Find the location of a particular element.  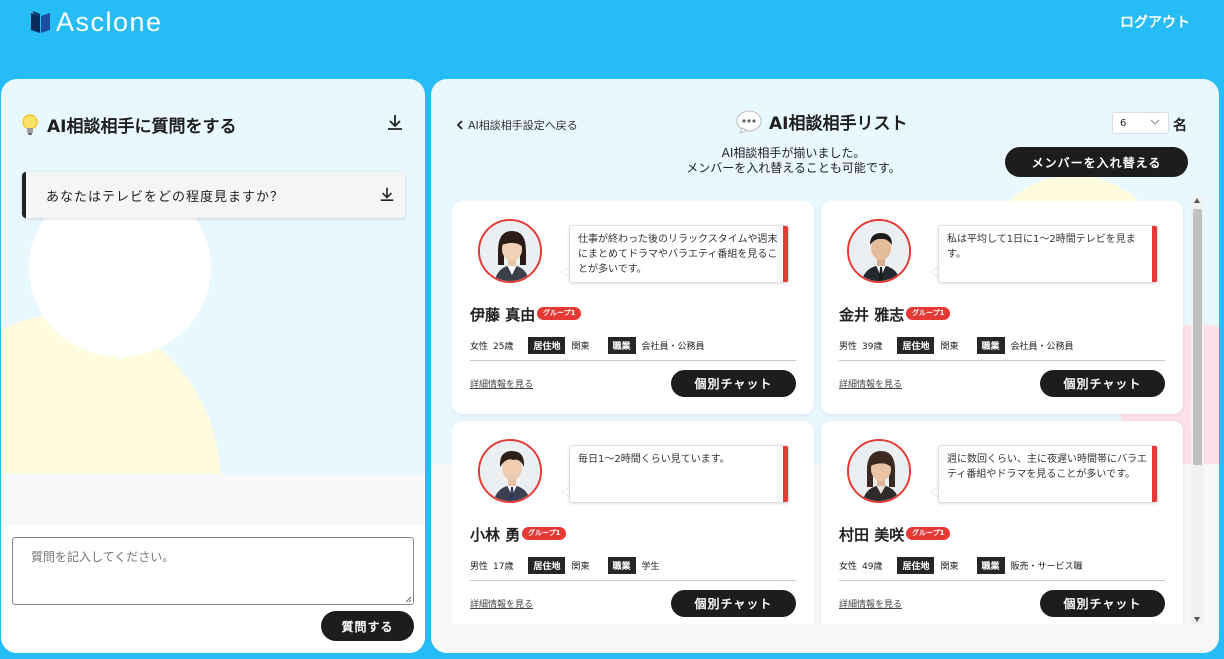

person-meta: 女性 25歳 居住地 関東 職業 会社員・公務員 is located at coordinates (587, 345).